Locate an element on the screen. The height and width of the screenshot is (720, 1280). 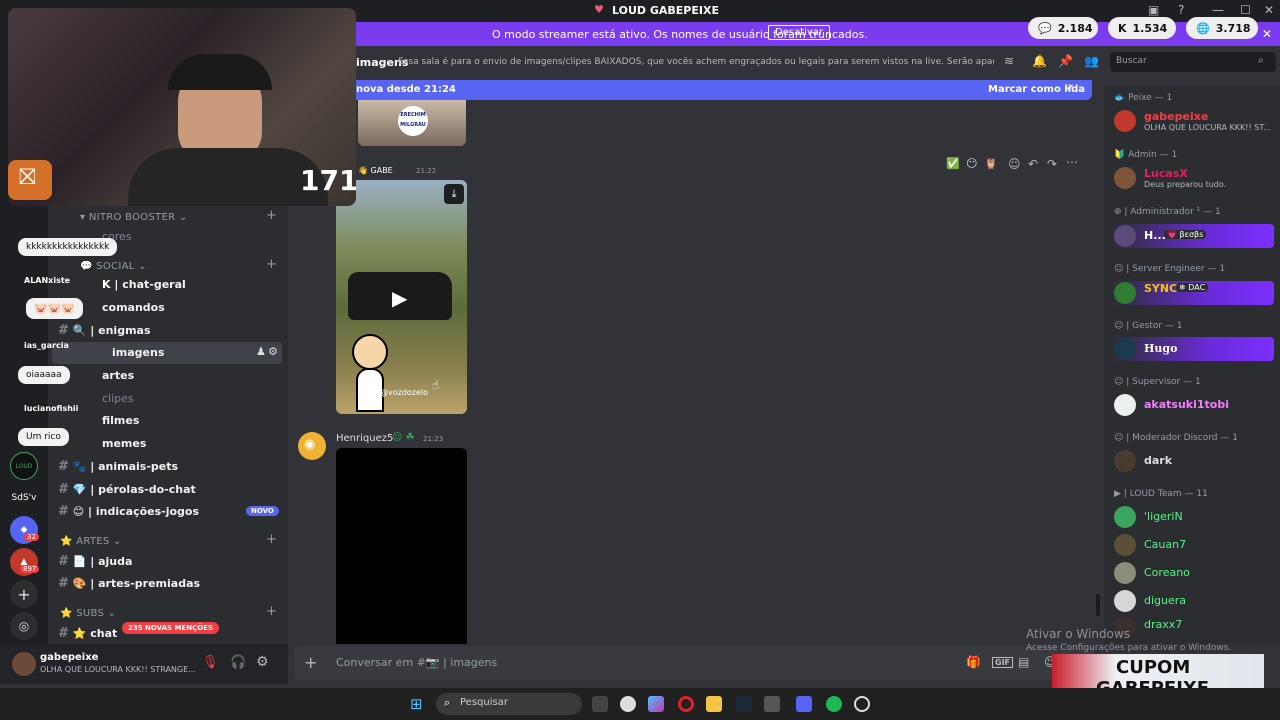
taskbar-search: ⌕ Pesquisar is located at coordinates (509, 704).